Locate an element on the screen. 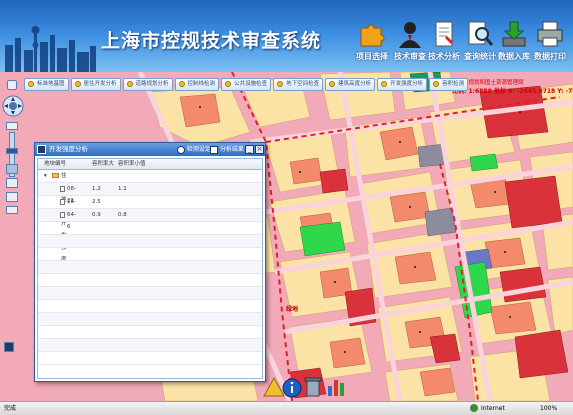 The image size is (573, 415). user-icon is located at coordinates (410, 35).